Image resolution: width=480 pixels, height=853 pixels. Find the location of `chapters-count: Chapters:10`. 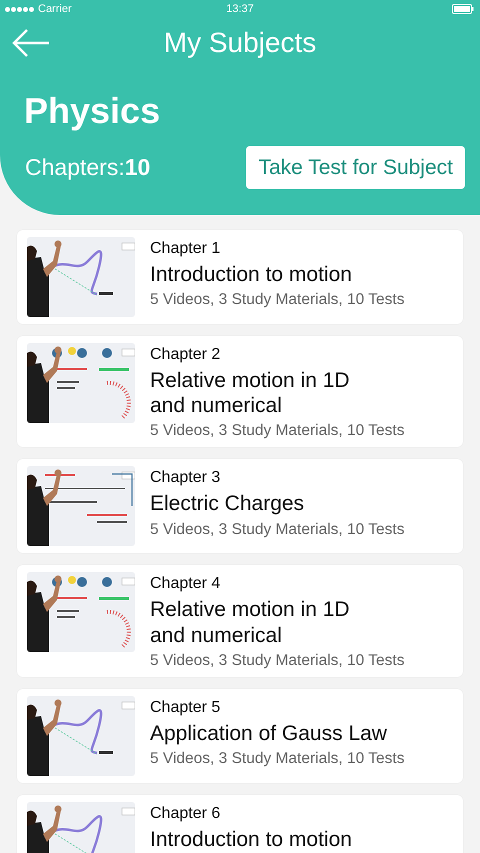

chapters-count: Chapters:10 is located at coordinates (87, 167).